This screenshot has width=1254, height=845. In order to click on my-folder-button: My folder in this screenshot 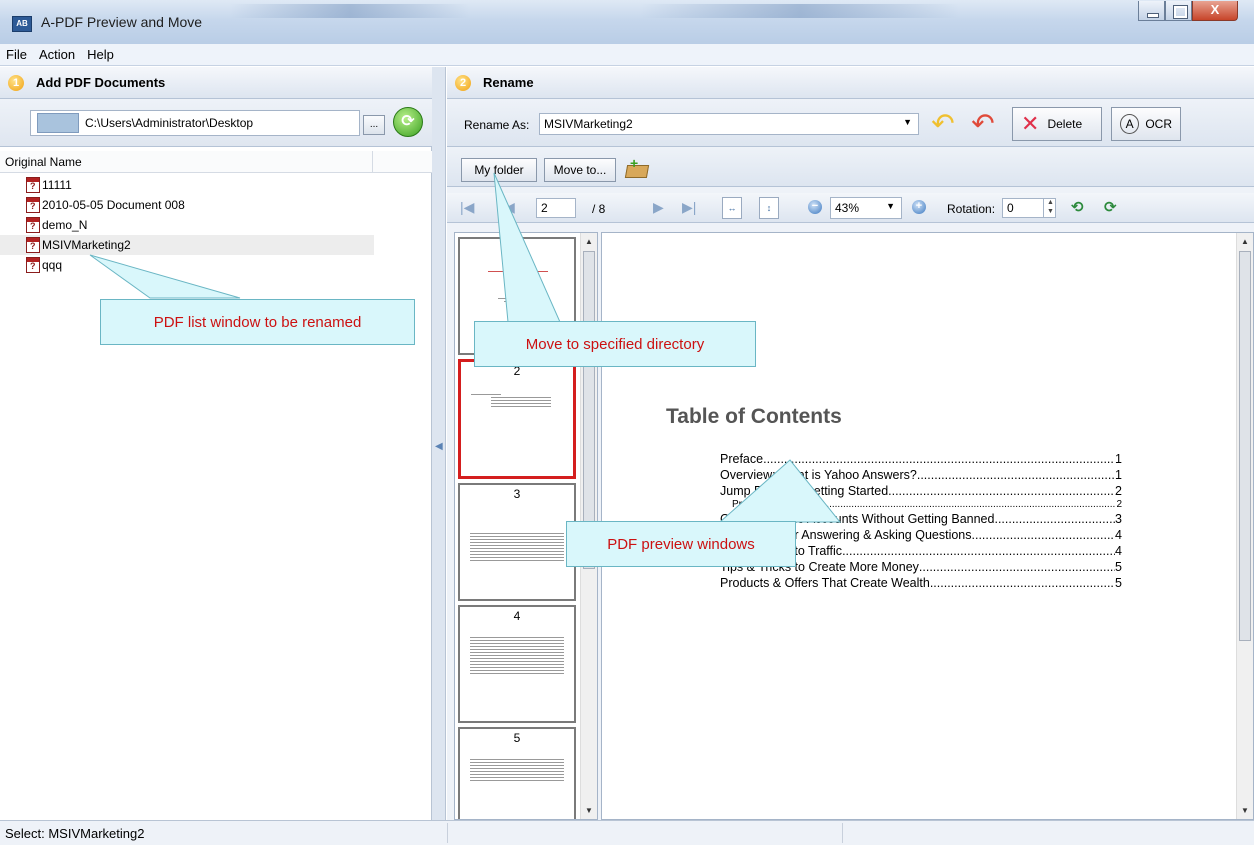, I will do `click(499, 170)`.